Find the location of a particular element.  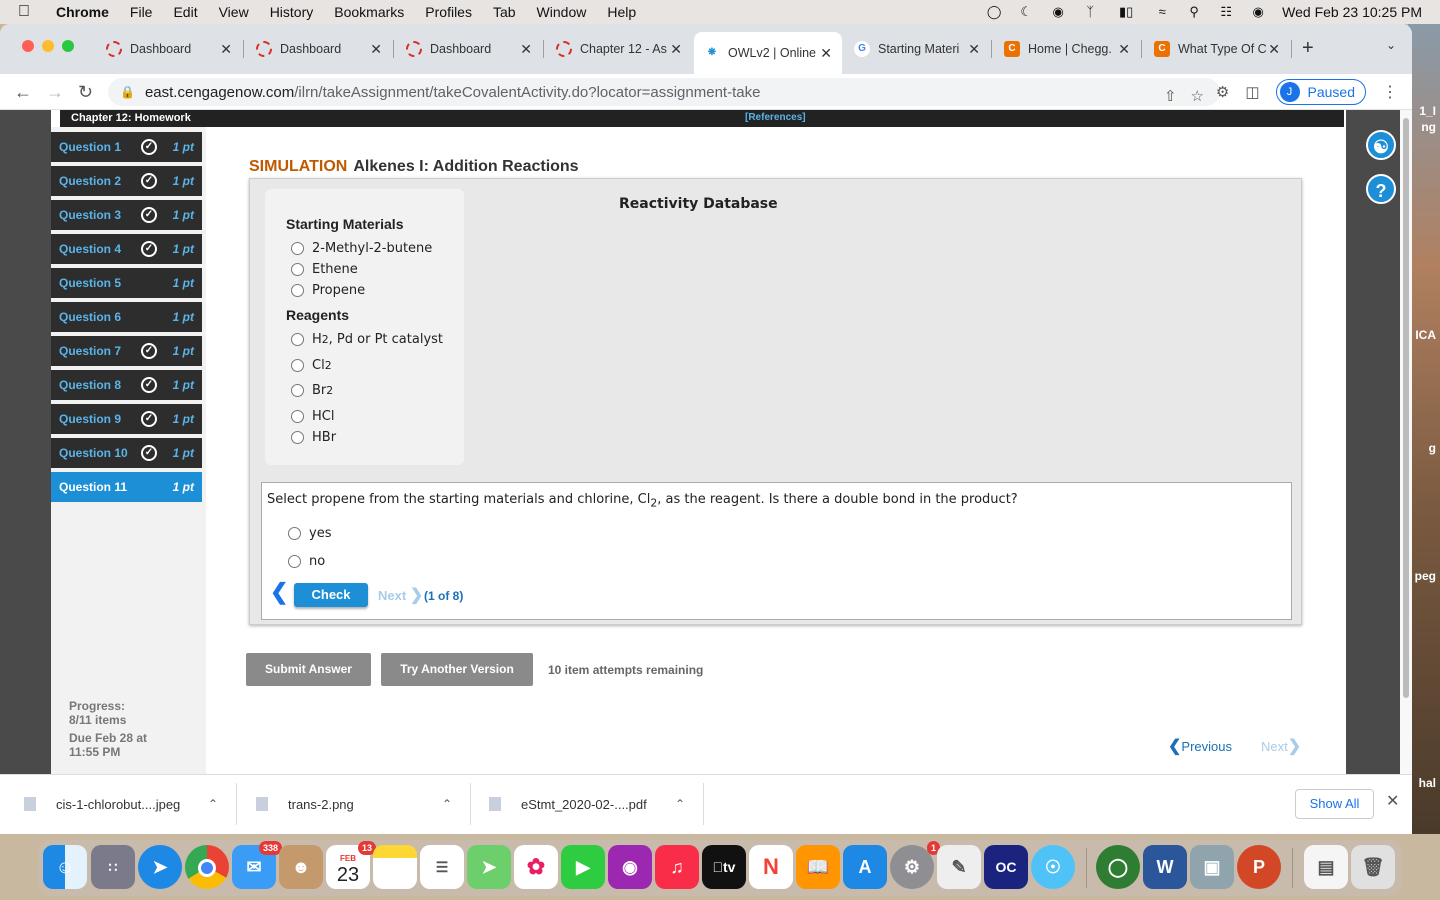

zoom-window-button is located at coordinates (68, 46).